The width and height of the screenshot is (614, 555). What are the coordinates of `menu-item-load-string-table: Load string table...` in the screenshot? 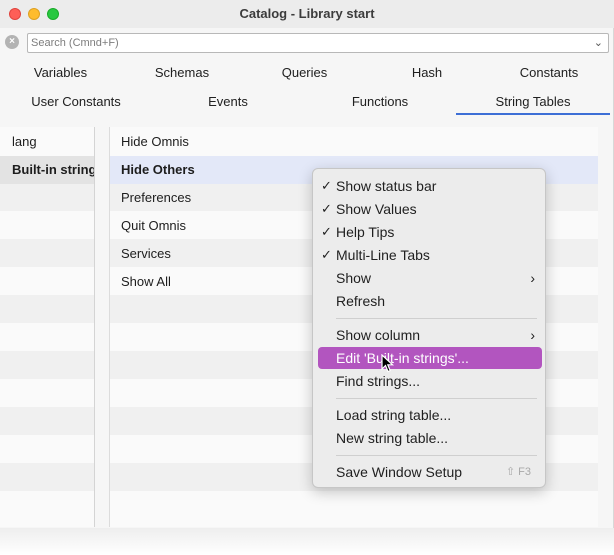 It's located at (430, 415).